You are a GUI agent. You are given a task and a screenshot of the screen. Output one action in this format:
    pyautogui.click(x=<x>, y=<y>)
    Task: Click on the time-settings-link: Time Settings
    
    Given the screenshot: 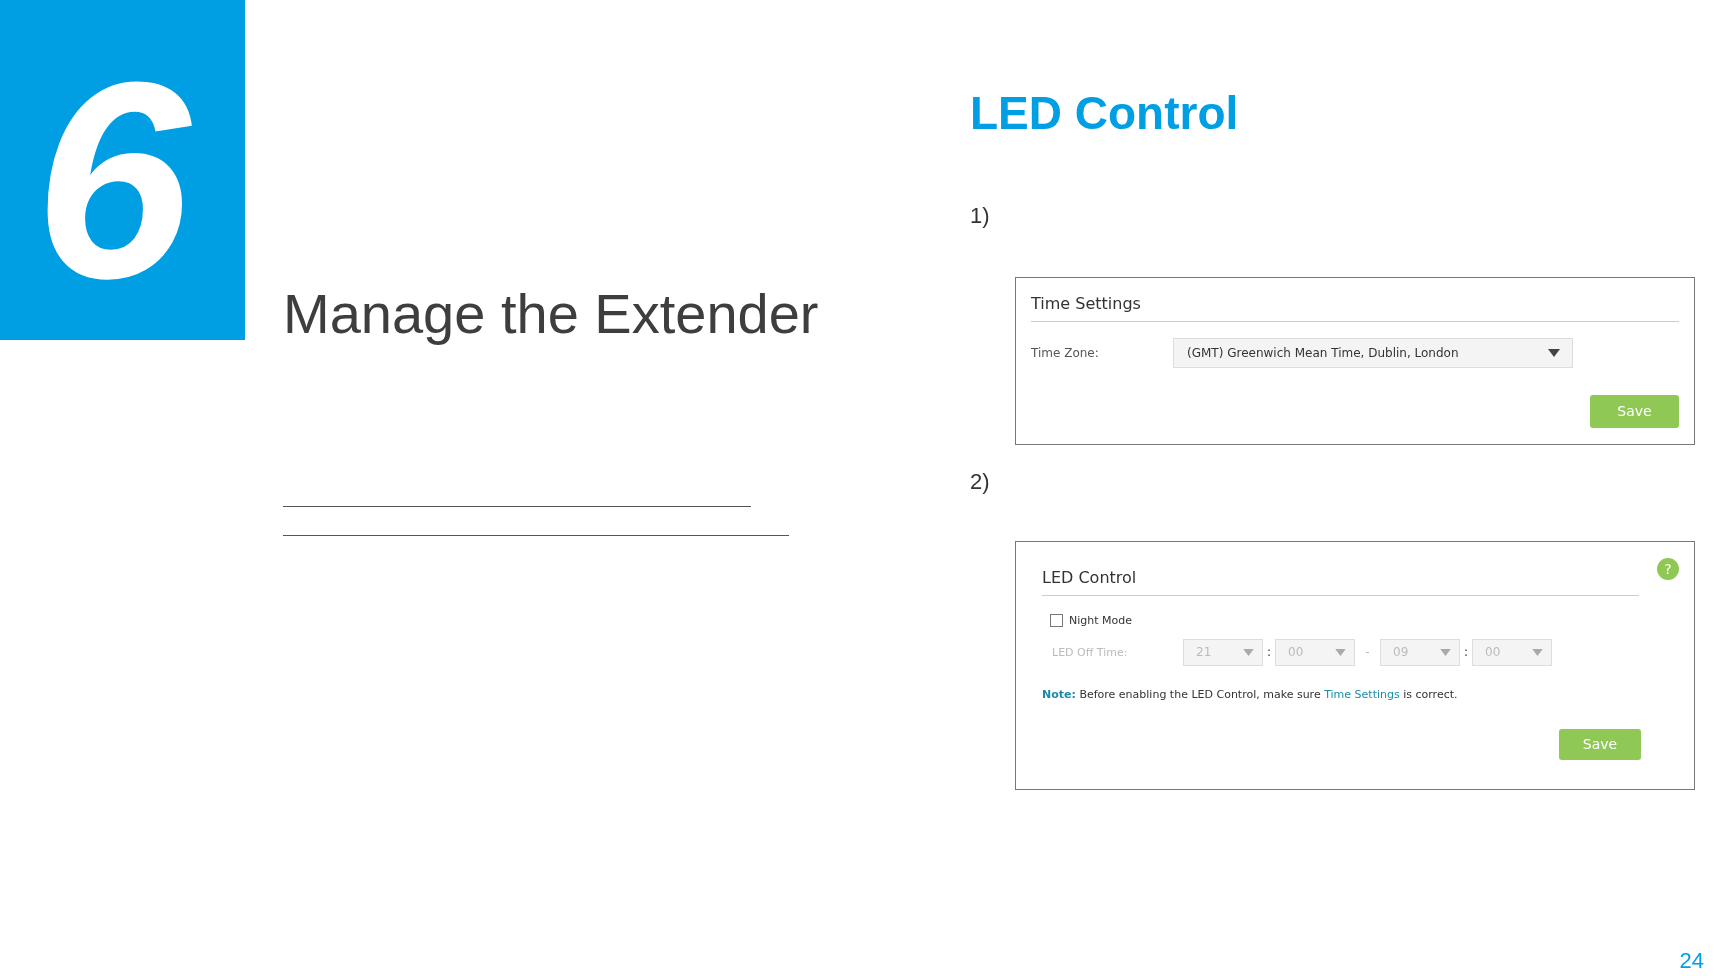 What is the action you would take?
    pyautogui.click(x=1362, y=694)
    